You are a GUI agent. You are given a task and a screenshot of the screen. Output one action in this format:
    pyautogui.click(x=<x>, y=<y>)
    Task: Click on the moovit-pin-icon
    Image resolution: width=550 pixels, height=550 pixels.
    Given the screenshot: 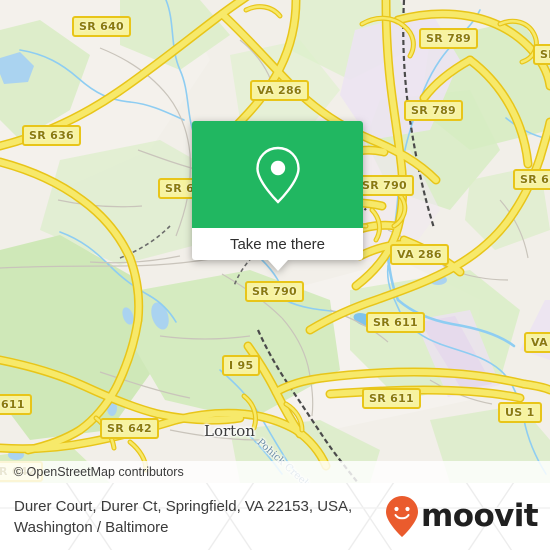 What is the action you would take?
    pyautogui.click(x=402, y=516)
    